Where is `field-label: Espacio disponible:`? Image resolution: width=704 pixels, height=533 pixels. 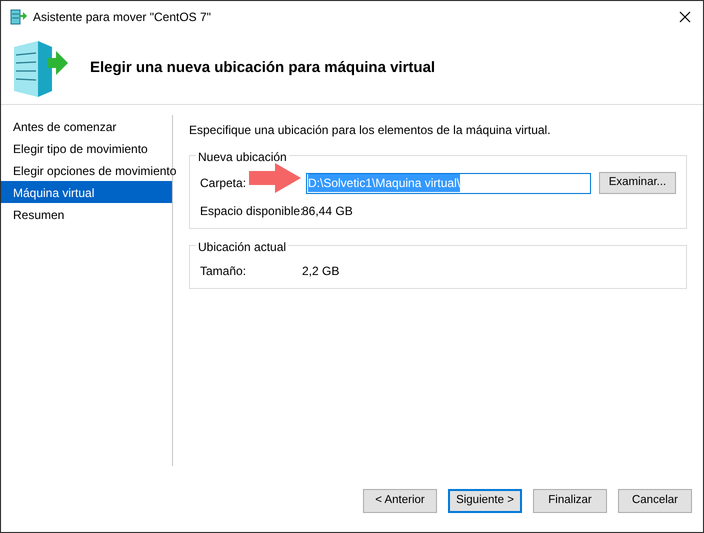
field-label: Espacio disponible: is located at coordinates (252, 211).